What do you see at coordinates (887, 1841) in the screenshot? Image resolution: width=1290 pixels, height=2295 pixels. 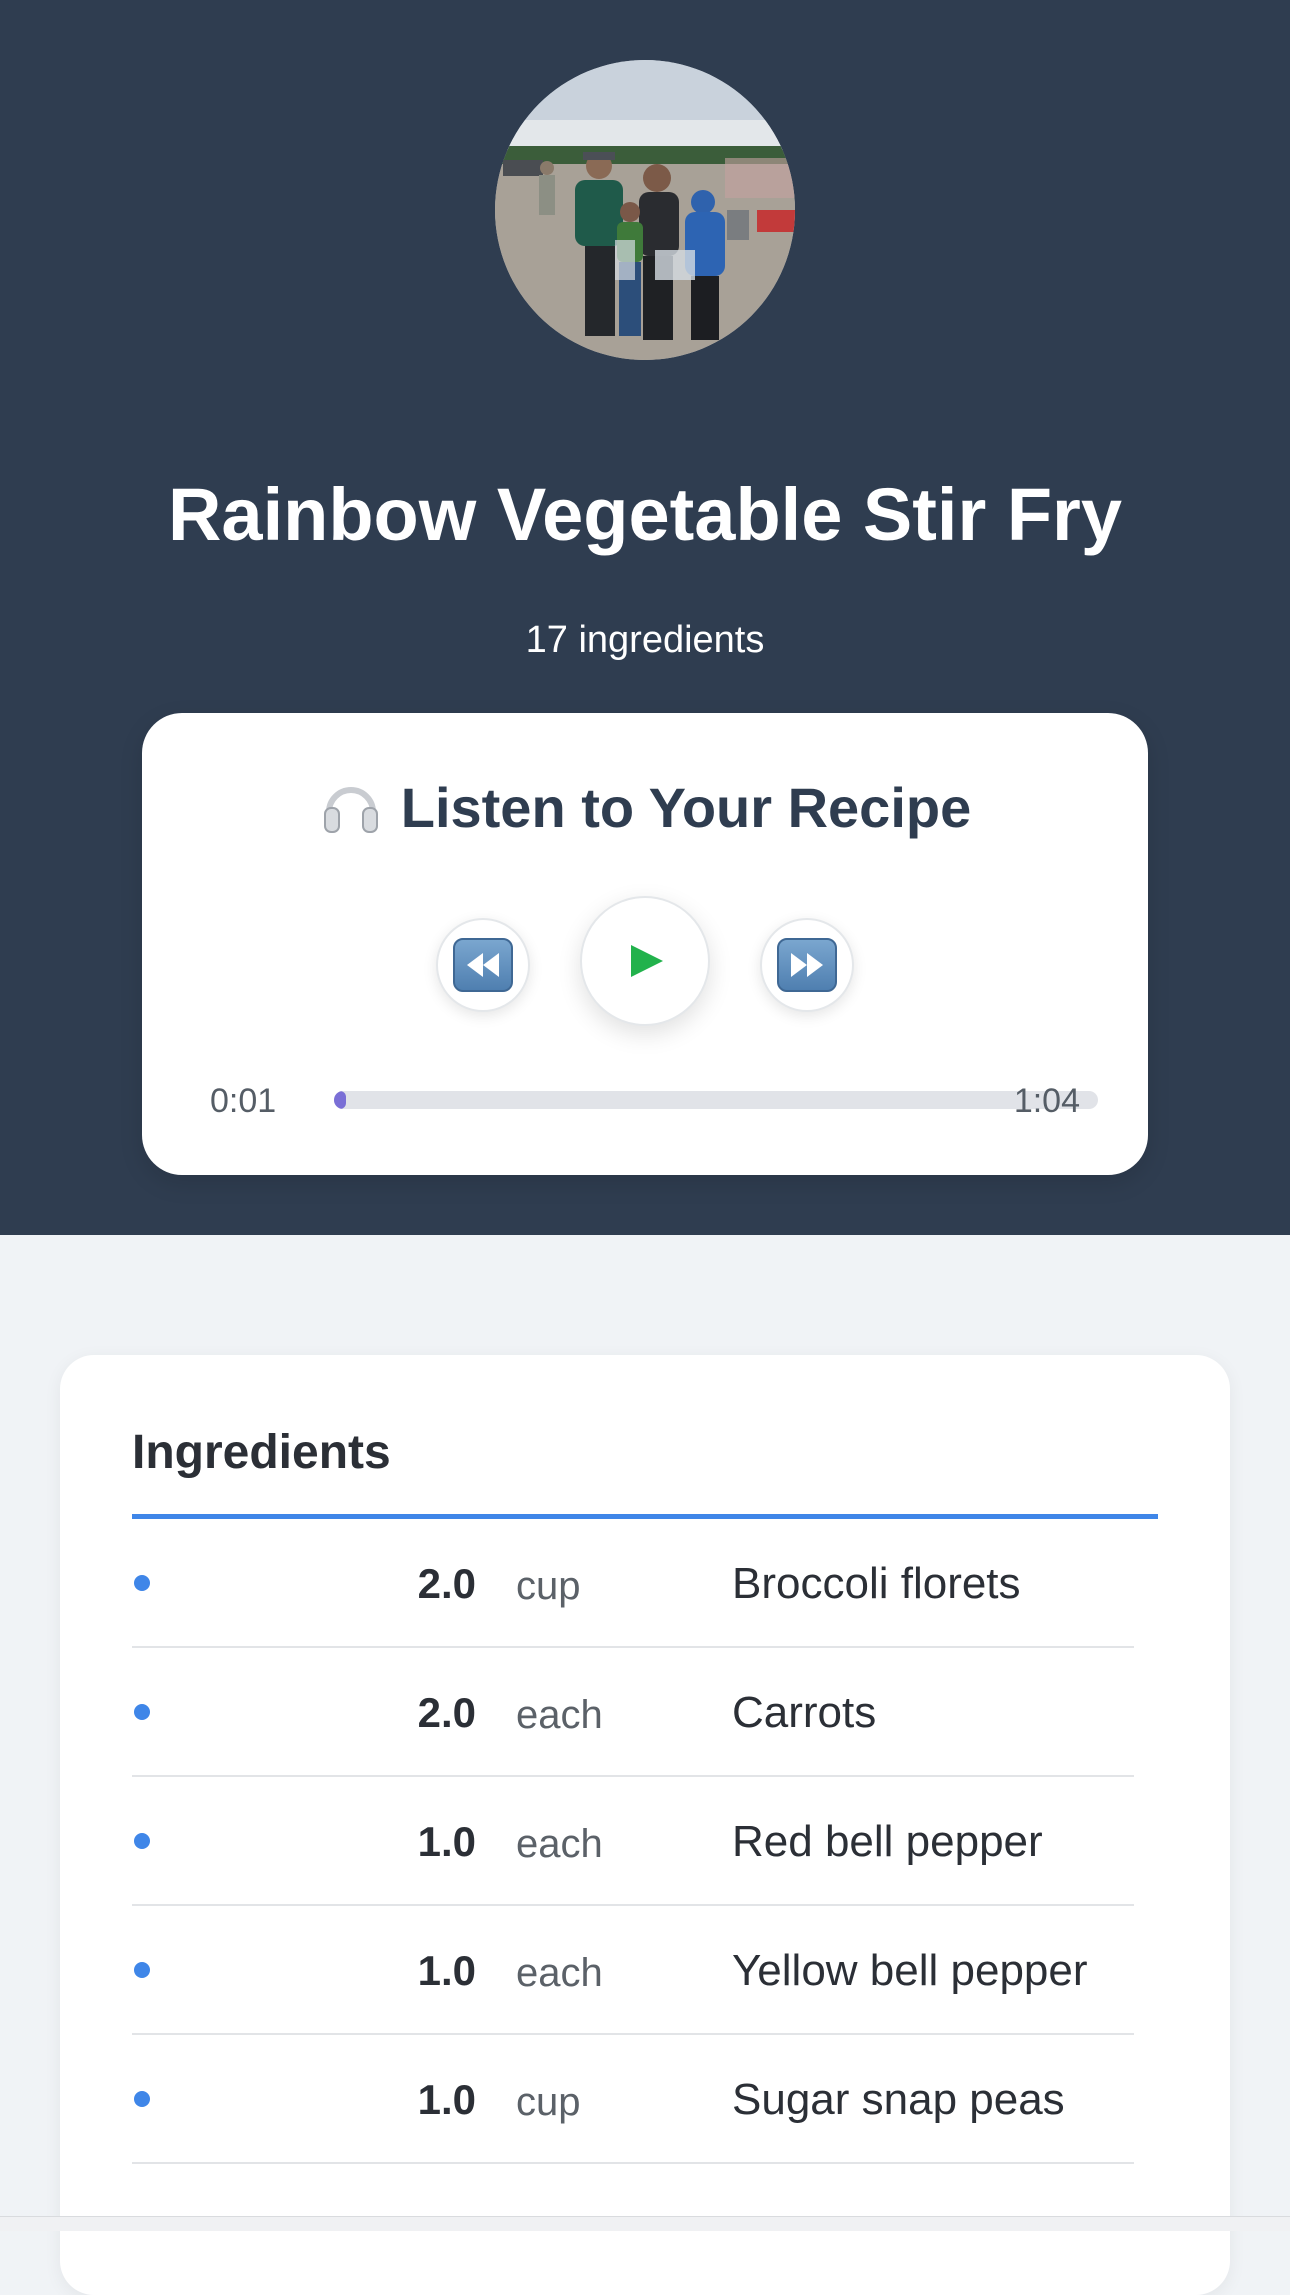 I see `ingredient-name: Red bell pepper` at bounding box center [887, 1841].